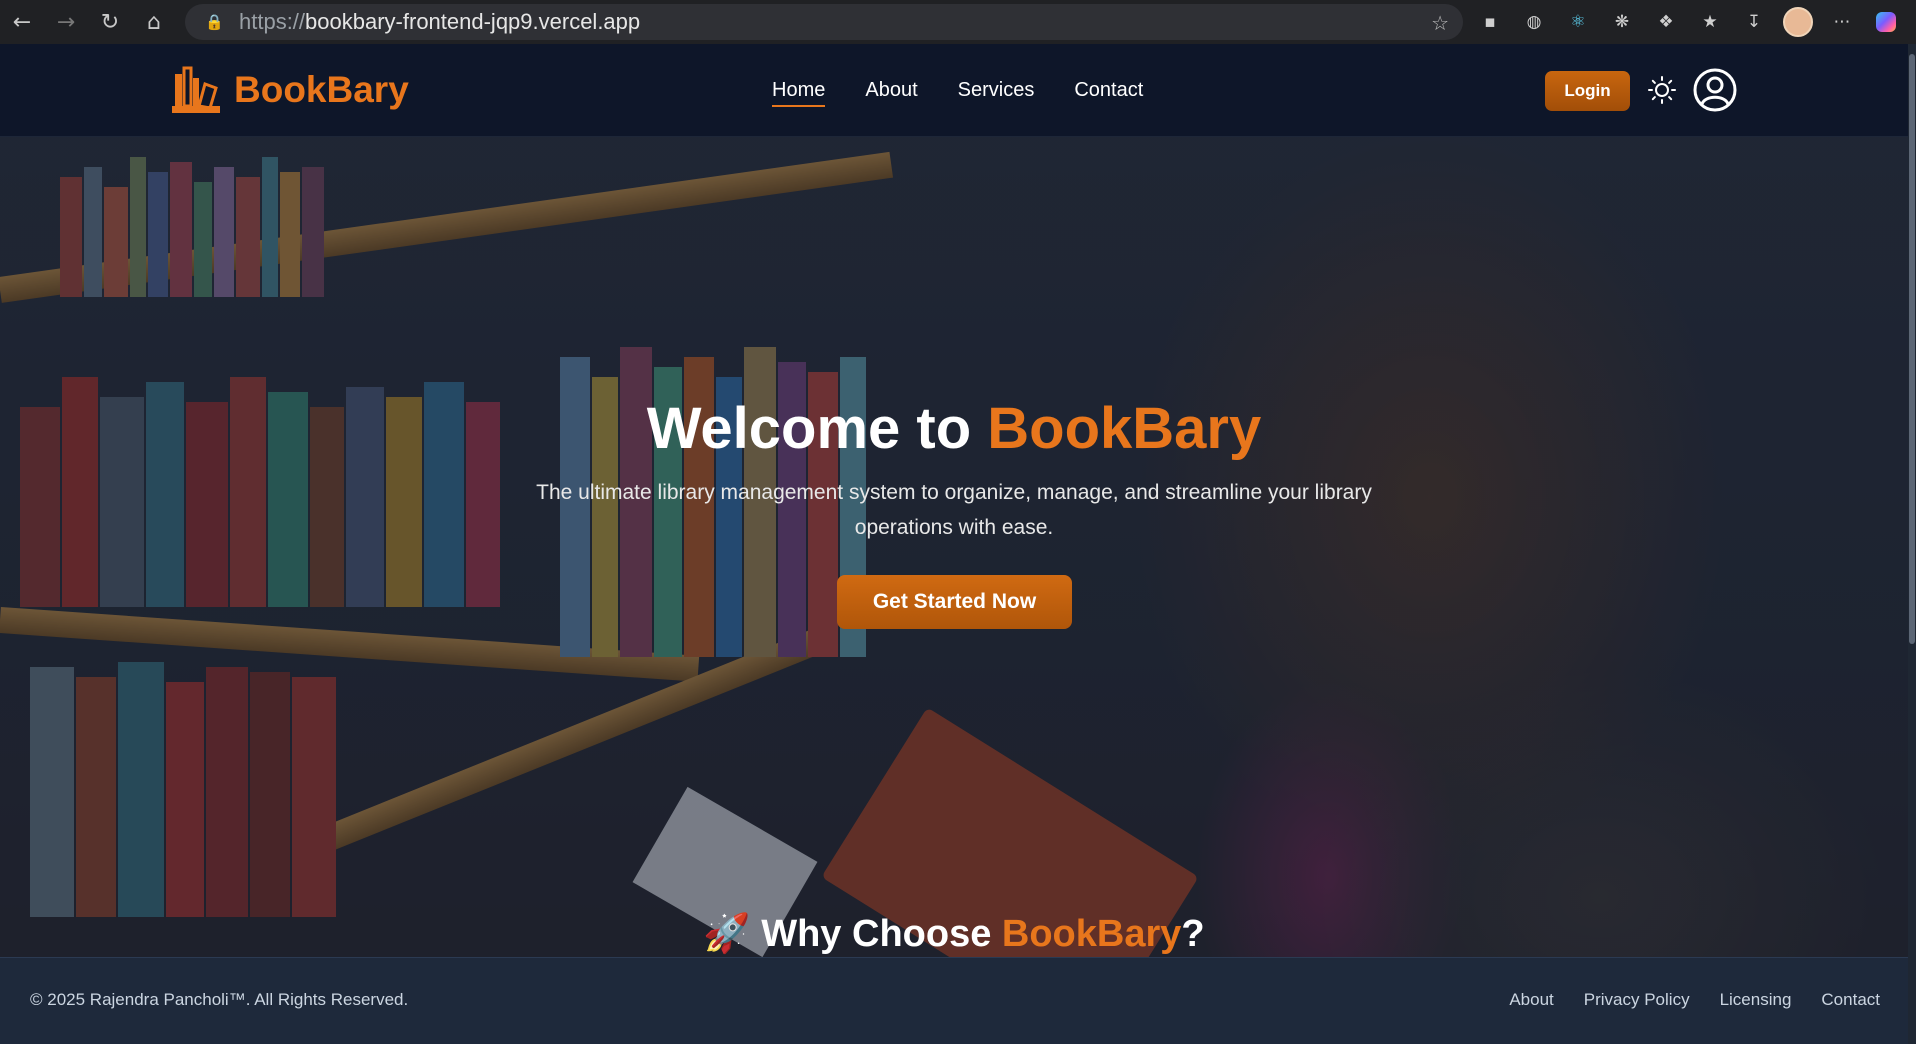 Image resolution: width=1916 pixels, height=1044 pixels. I want to click on footer-links: About Privacy Policy Licensing Contact, so click(1679, 1000).